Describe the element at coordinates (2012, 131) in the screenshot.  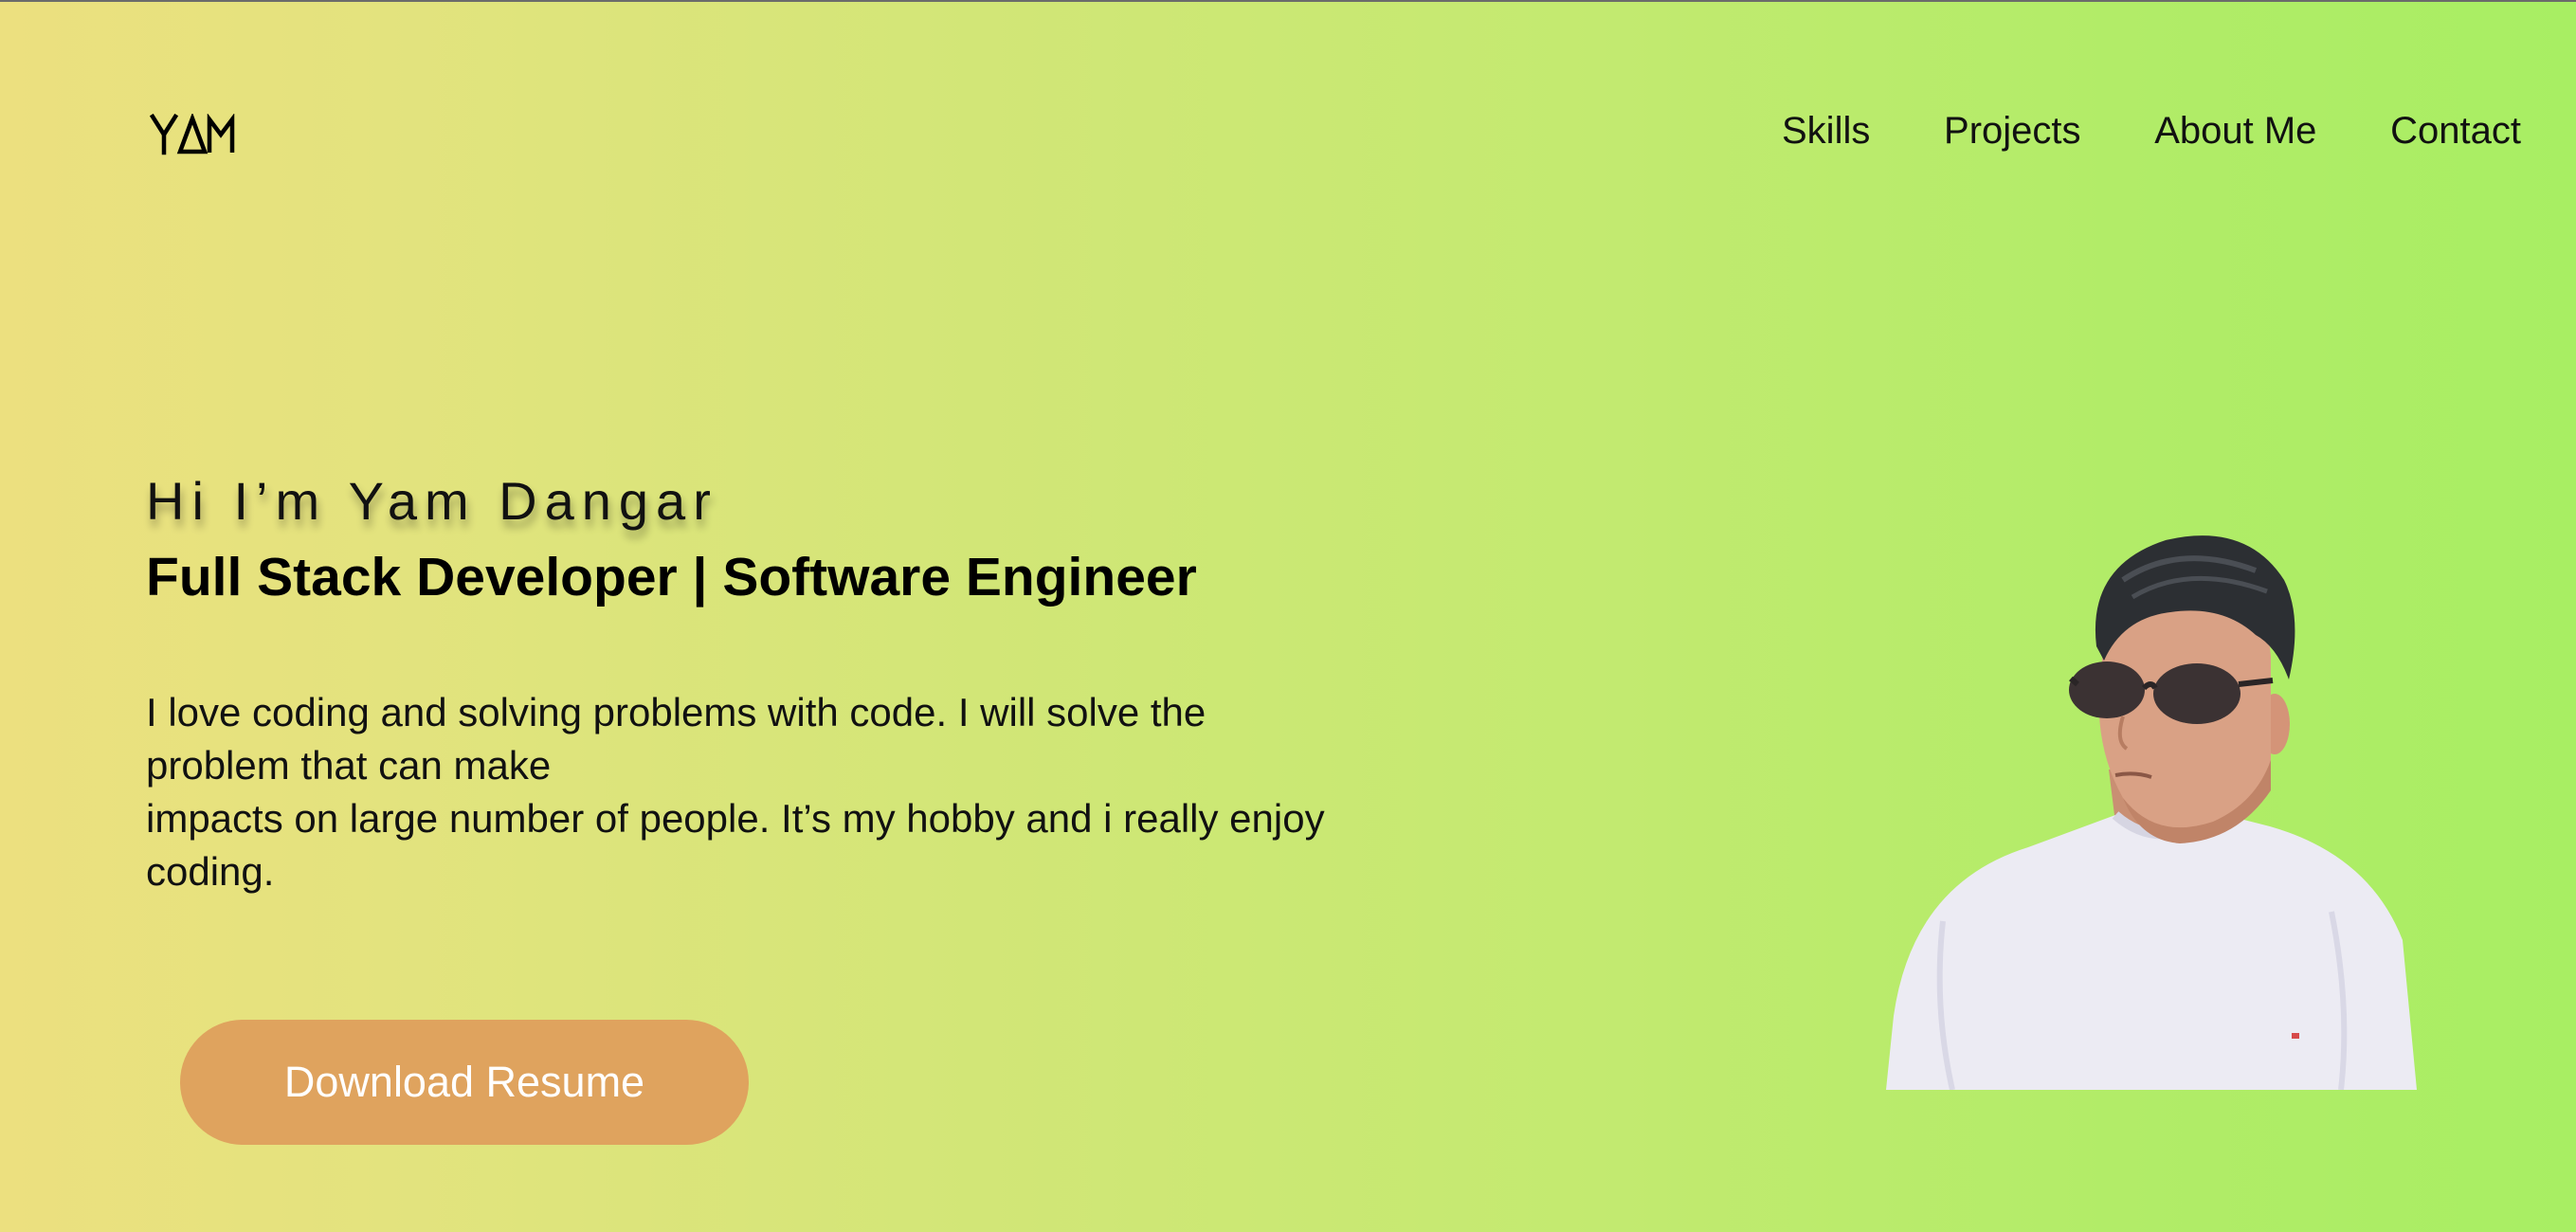
I see `nav-link-projects: Projects` at that location.